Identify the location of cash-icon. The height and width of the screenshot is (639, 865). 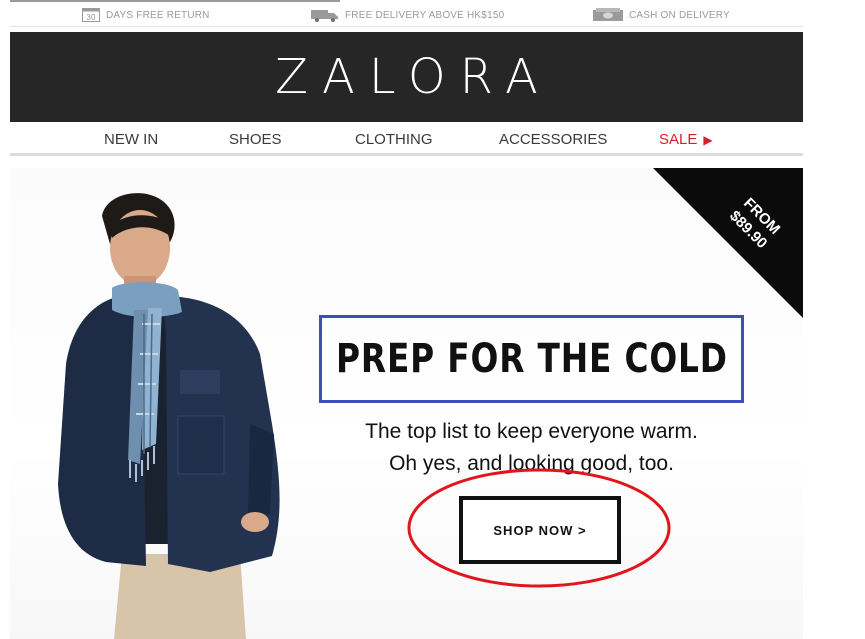
(608, 14).